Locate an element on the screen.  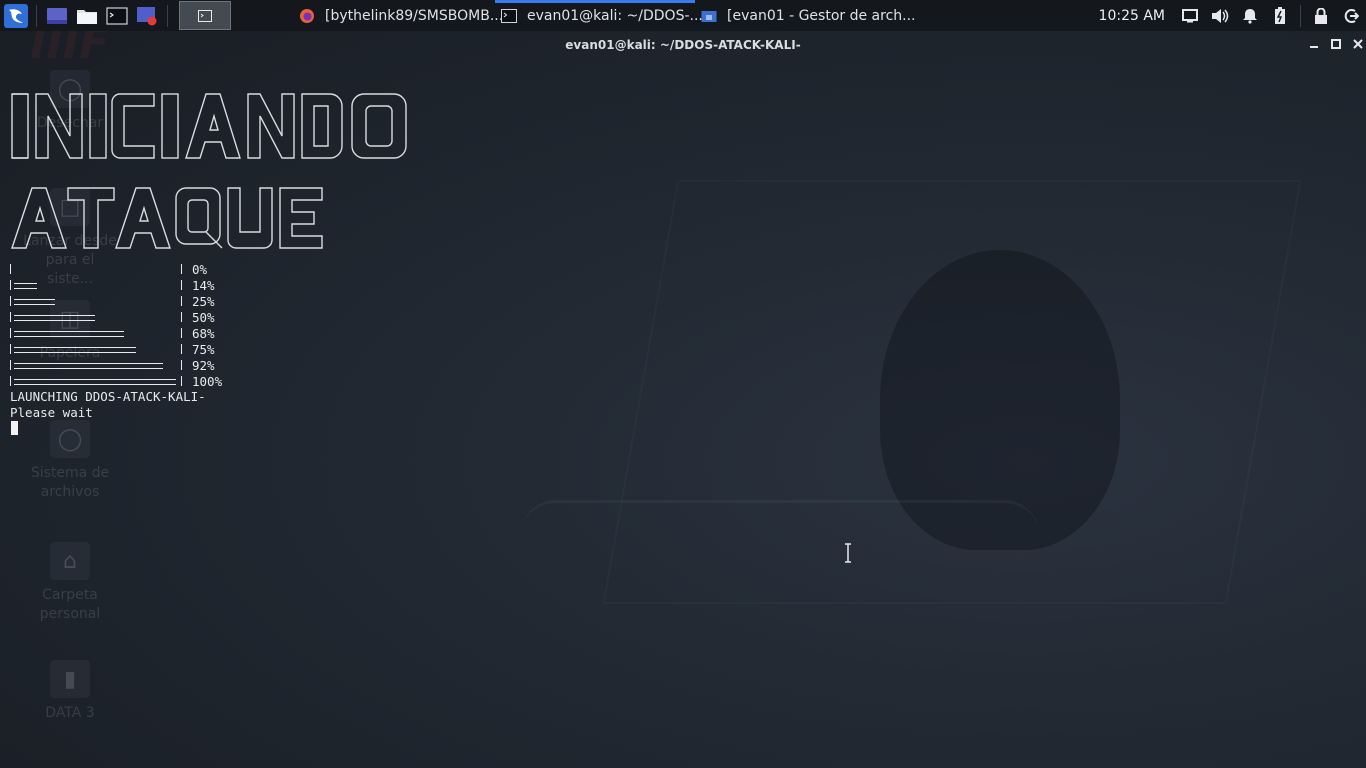
progress-row: 68% is located at coordinates (116, 333).